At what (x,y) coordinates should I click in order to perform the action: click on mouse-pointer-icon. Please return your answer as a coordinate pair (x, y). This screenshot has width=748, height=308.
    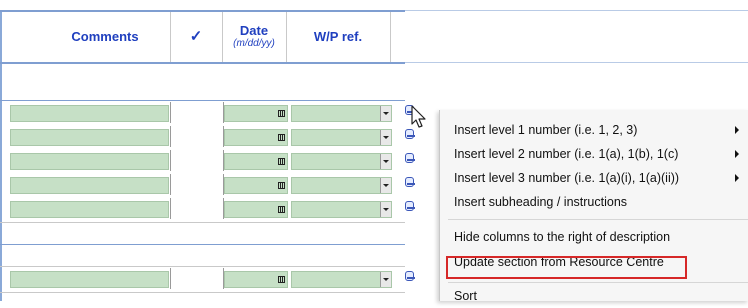
    Looking at the image, I should click on (418, 116).